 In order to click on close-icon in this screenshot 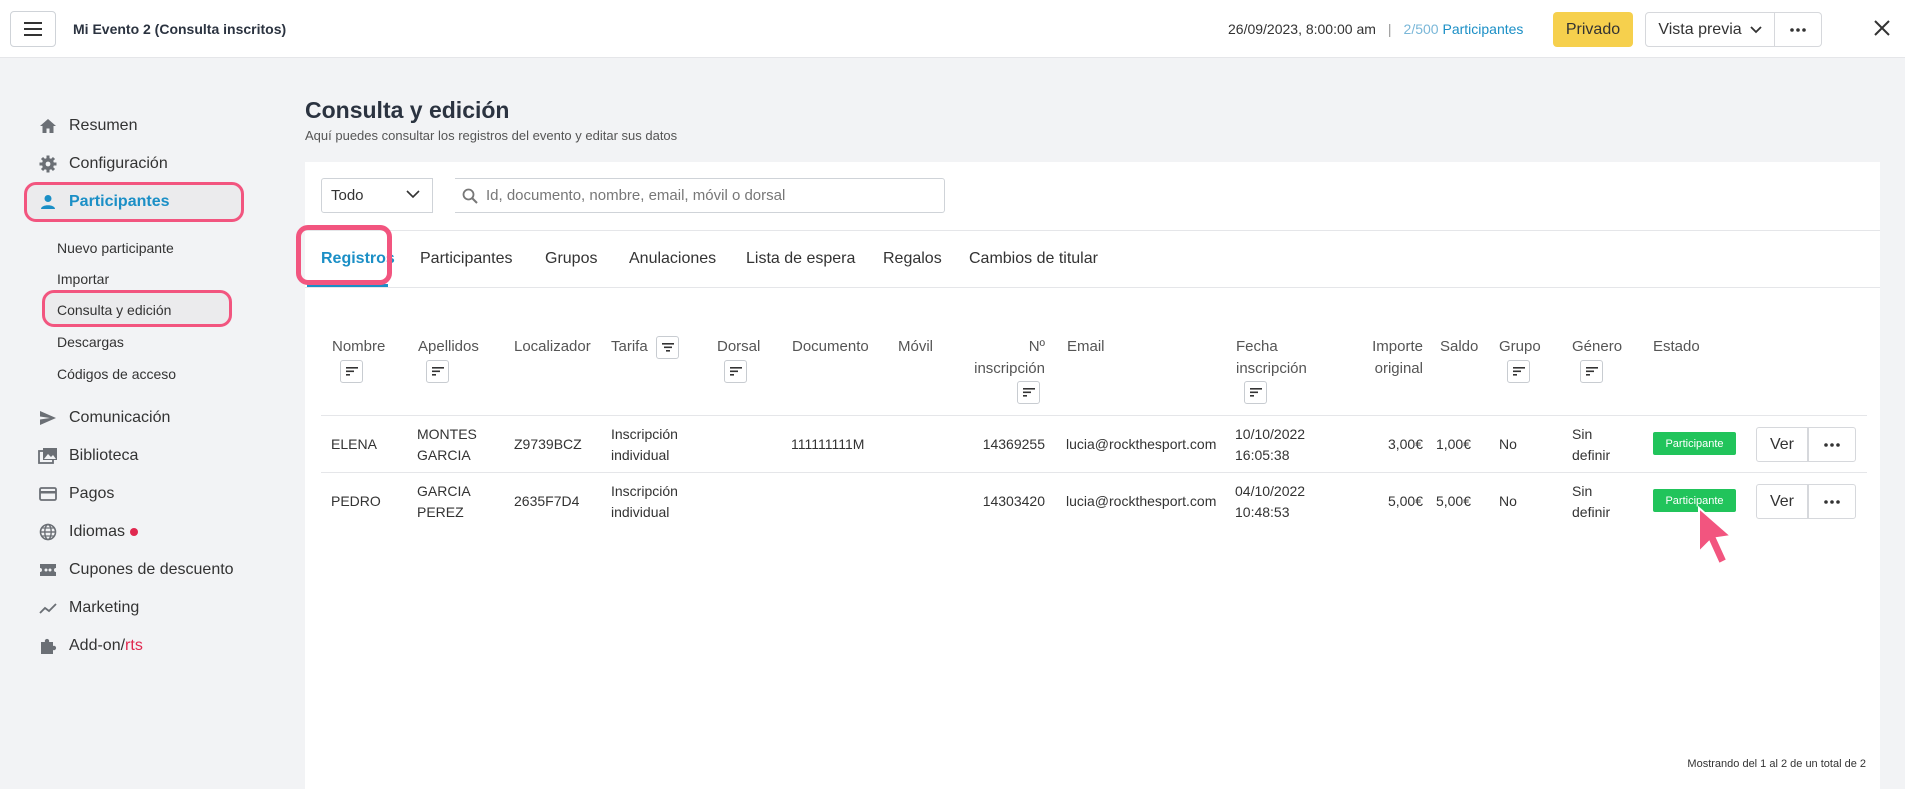, I will do `click(1882, 28)`.